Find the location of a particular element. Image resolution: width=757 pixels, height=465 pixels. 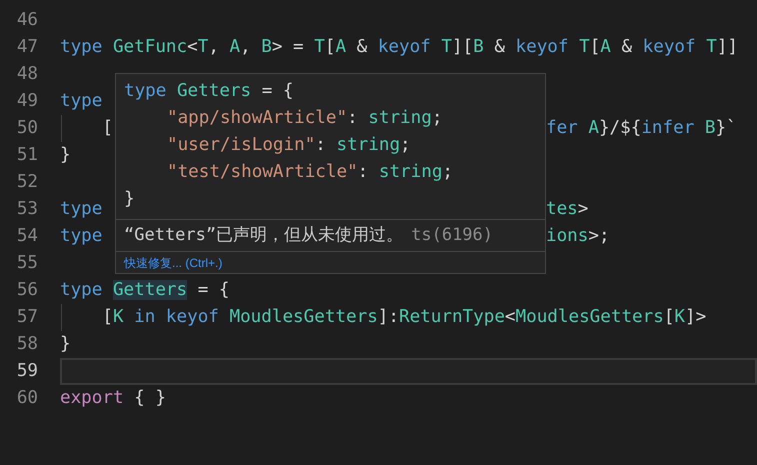

code-line: "test/showArticle": string; is located at coordinates (310, 172).